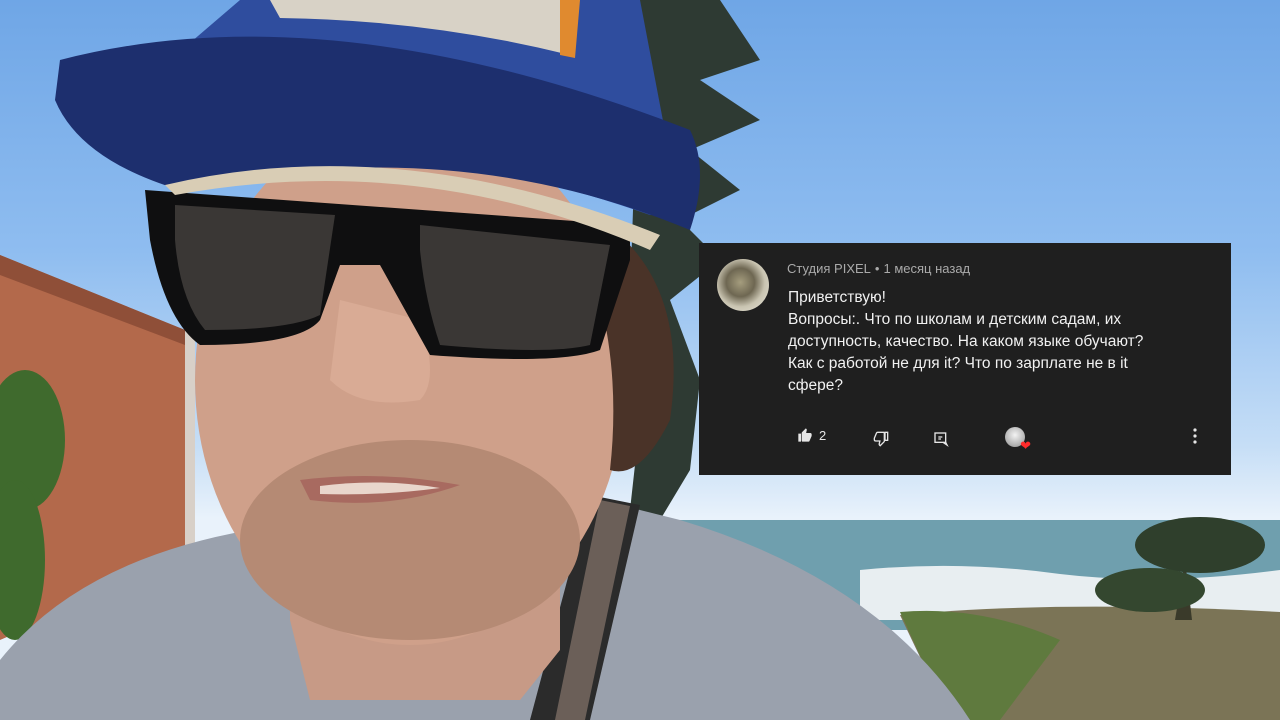 The height and width of the screenshot is (720, 1280). I want to click on comment-time: 1 месяц назад, so click(926, 268).